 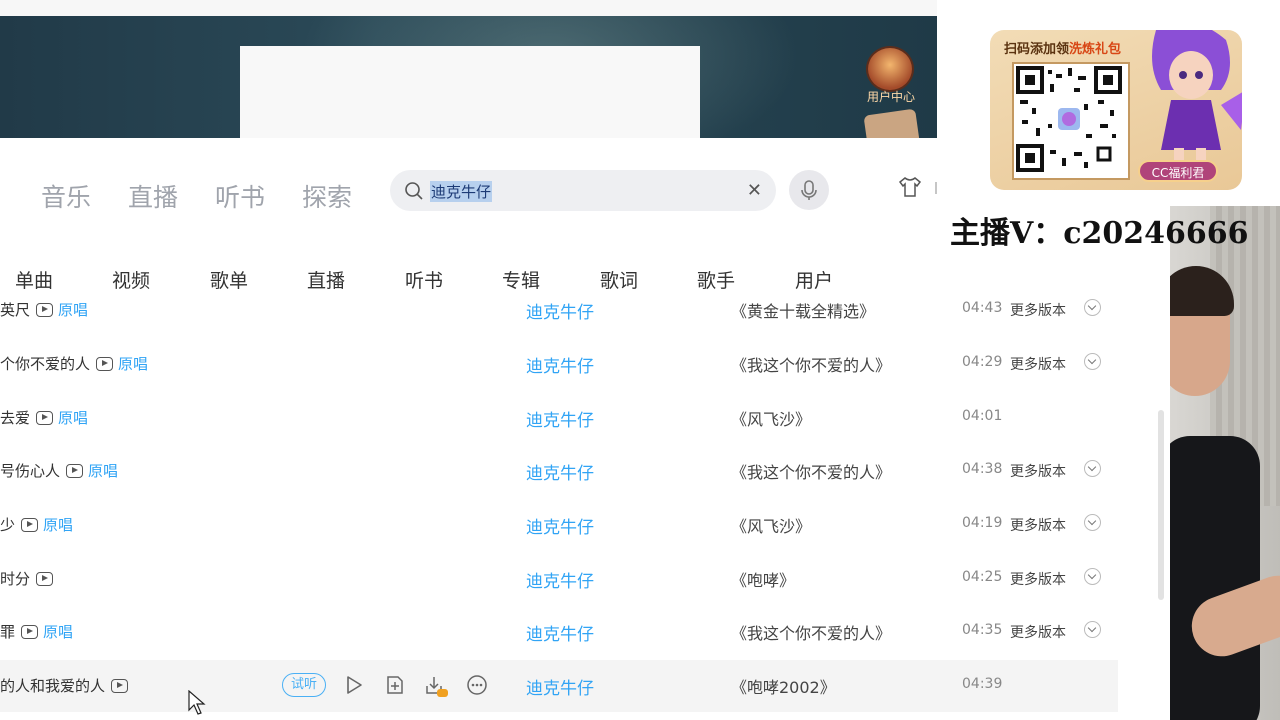 I want to click on mic-icon, so click(x=809, y=190).